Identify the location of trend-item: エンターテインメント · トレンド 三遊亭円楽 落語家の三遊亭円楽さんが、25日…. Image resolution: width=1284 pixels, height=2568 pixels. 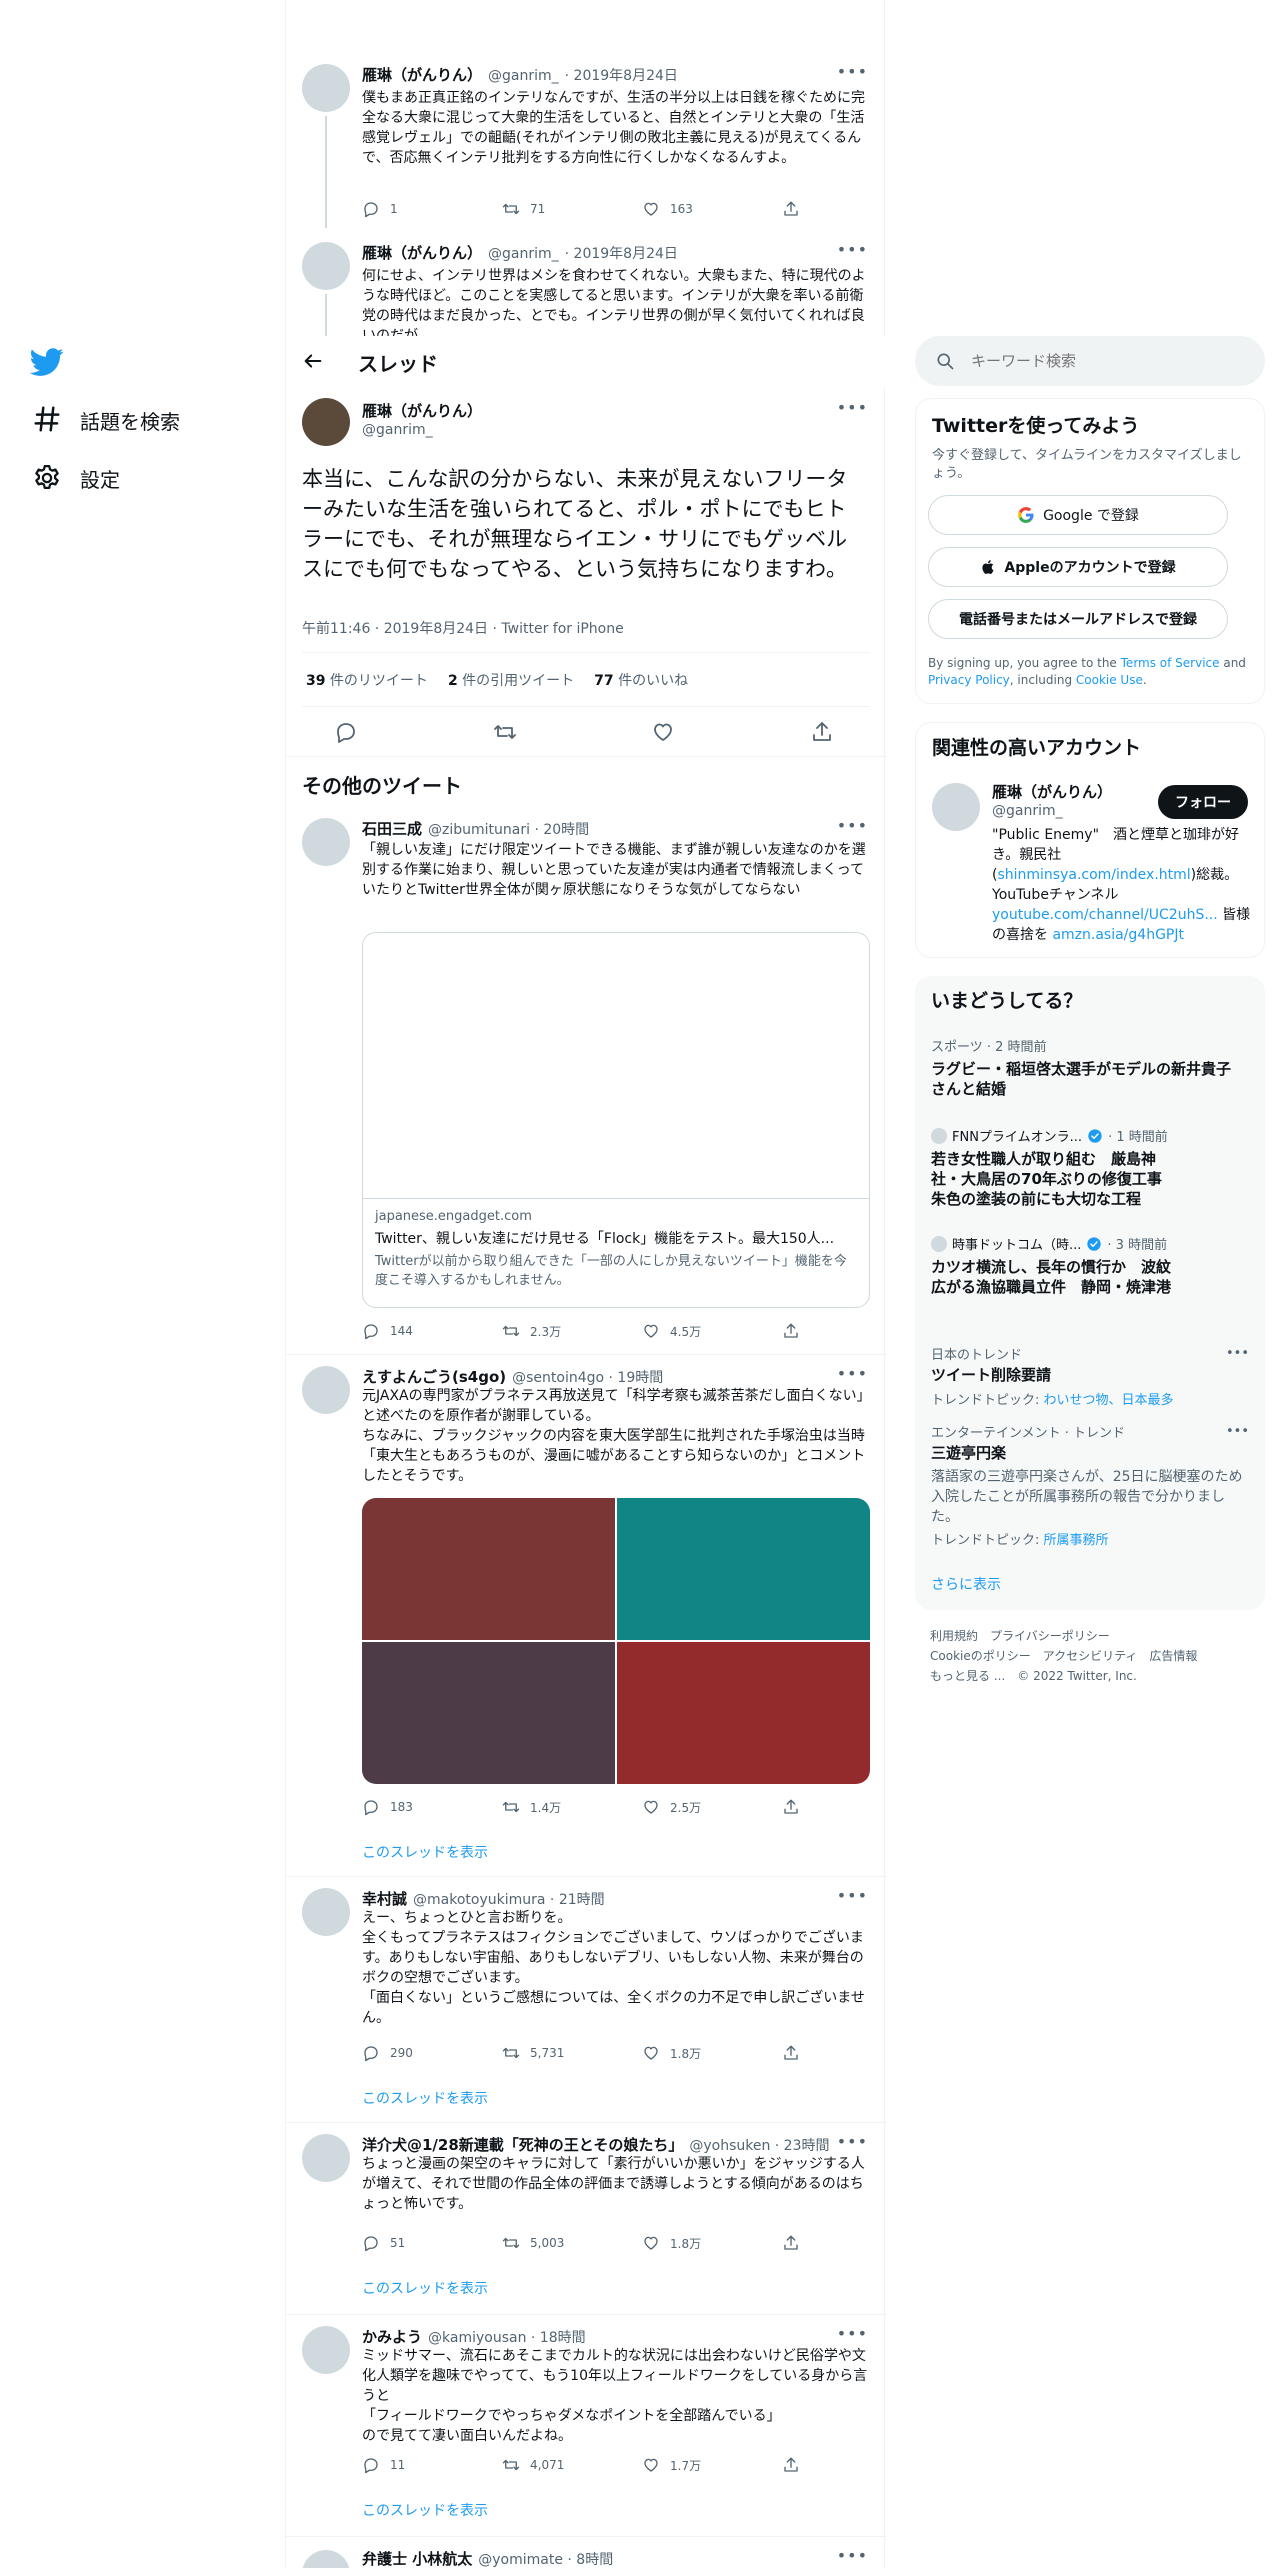
(1090, 1485).